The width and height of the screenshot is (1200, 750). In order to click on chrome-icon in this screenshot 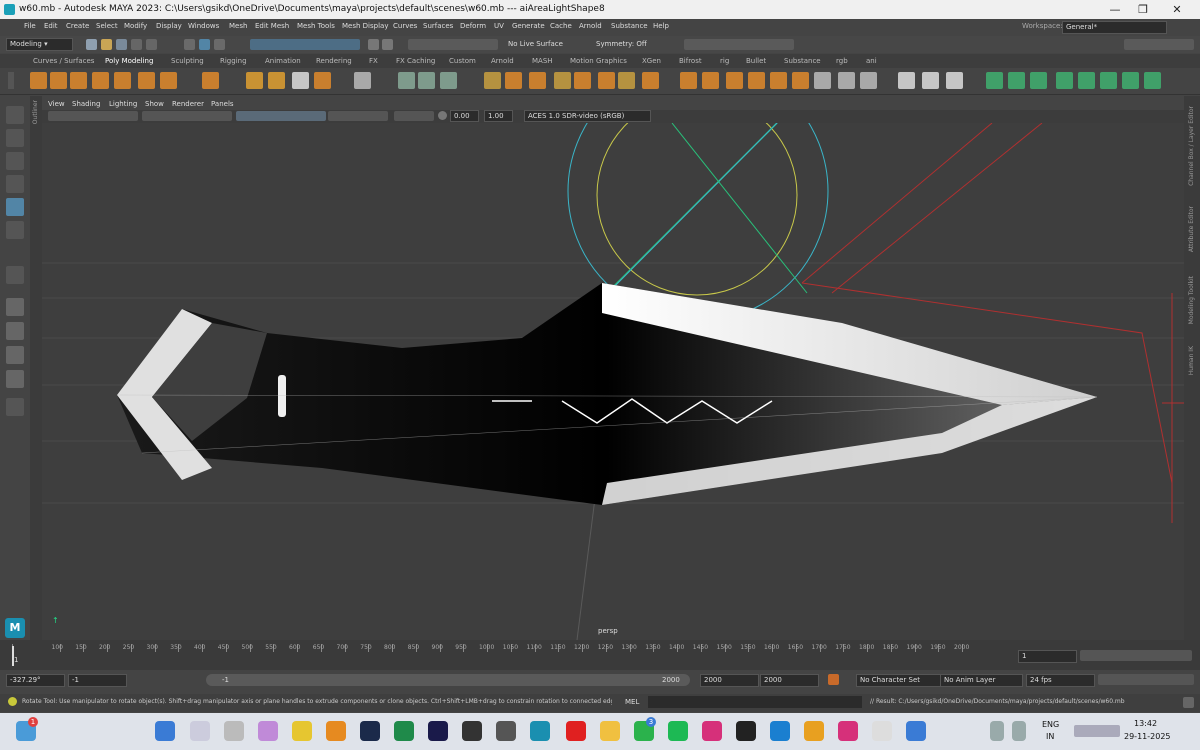, I will do `click(814, 731)`.